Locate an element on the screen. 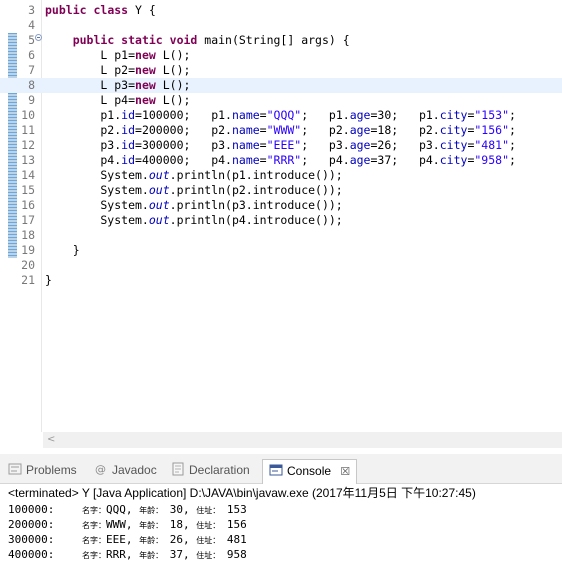  code-token: =37; p4. is located at coordinates (405, 160).